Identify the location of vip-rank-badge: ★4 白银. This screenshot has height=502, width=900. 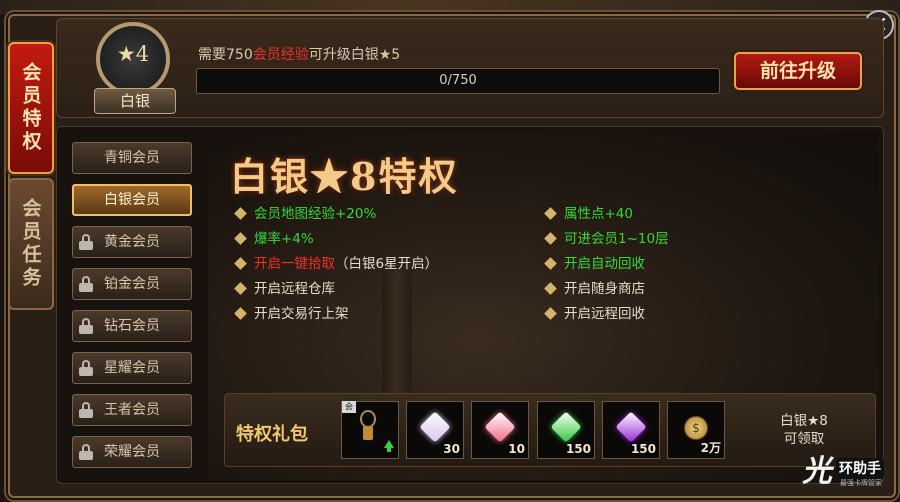
(135, 67).